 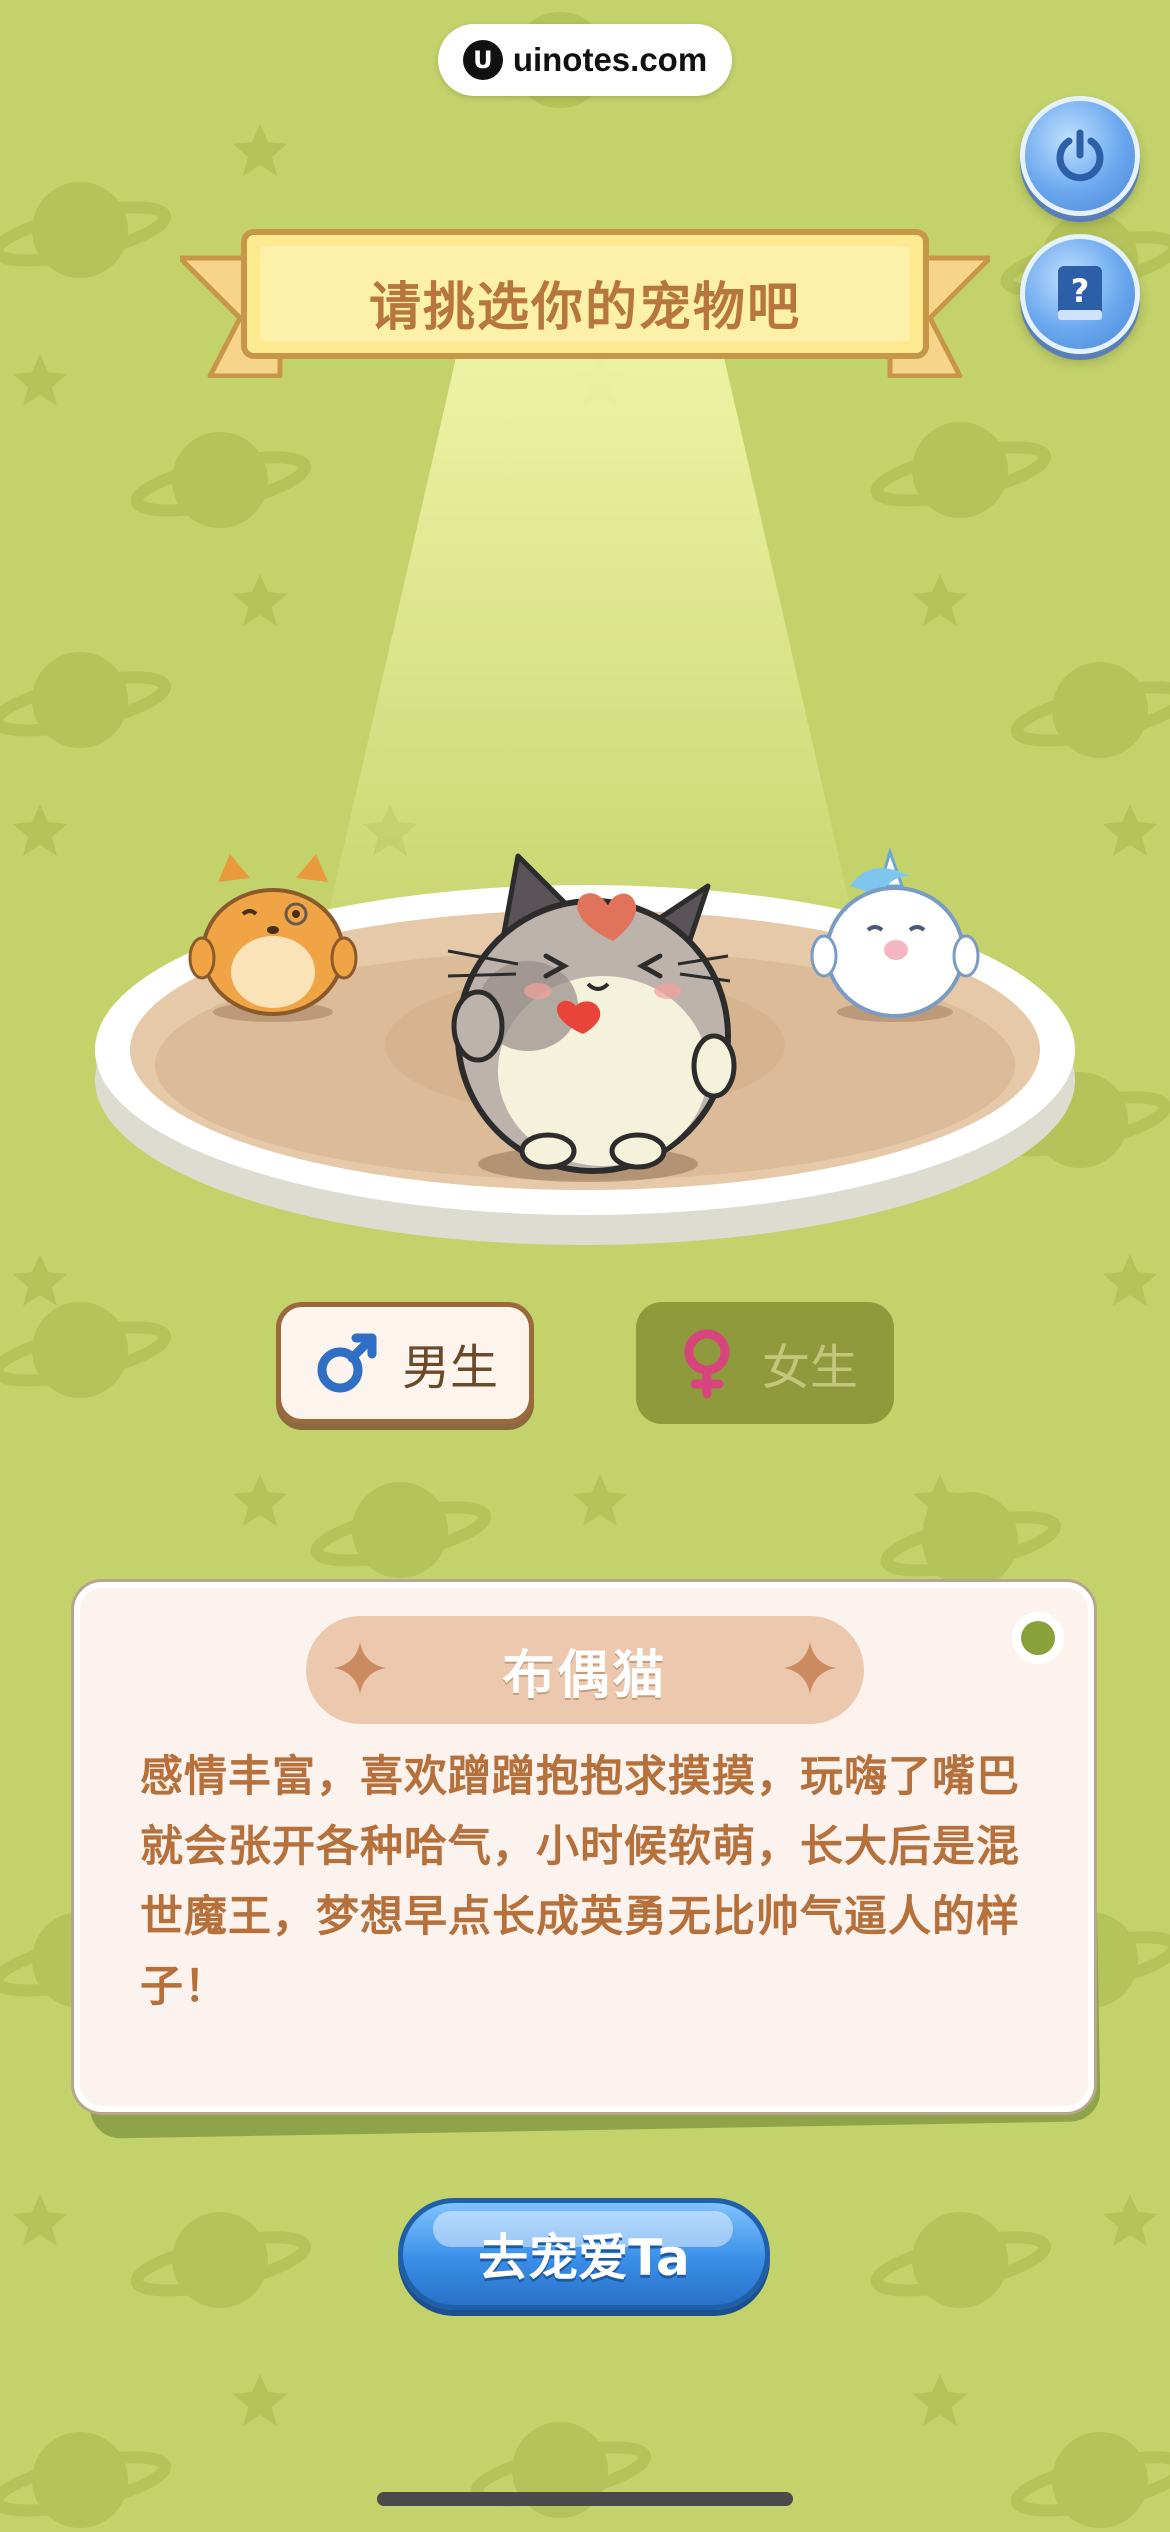 What do you see at coordinates (482, 60) in the screenshot?
I see `uinotes-logo-icon: U` at bounding box center [482, 60].